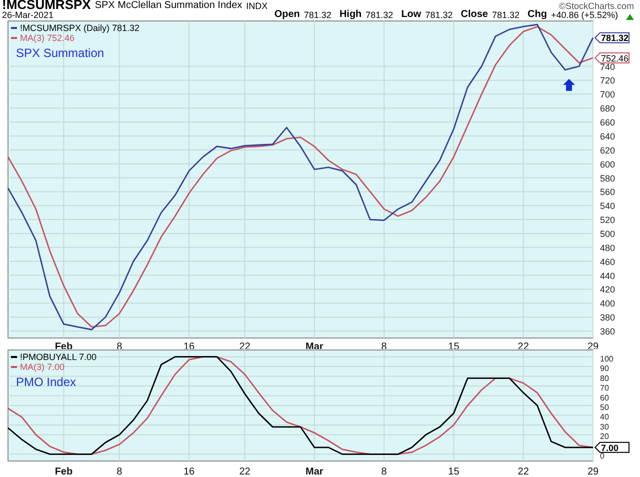 Image resolution: width=640 pixels, height=477 pixels. Describe the element at coordinates (608, 136) in the screenshot. I see `axis-label: 640` at that location.